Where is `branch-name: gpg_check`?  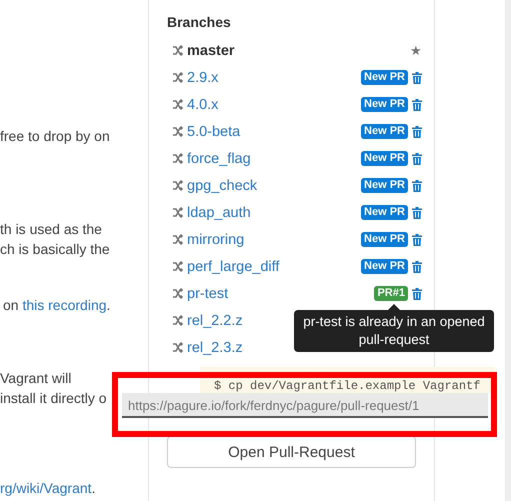
branch-name: gpg_check is located at coordinates (222, 186).